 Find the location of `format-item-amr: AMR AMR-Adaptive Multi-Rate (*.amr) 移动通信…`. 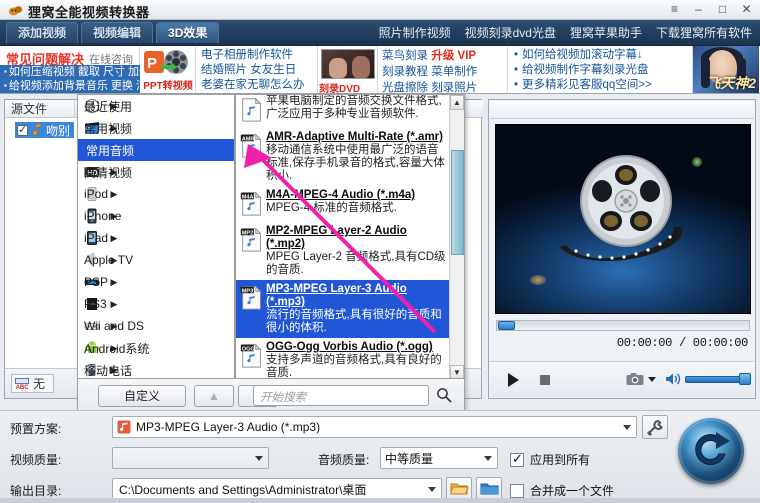

format-item-amr: AMR AMR-Adaptive Multi-Rate (*.amr) 移动通信… is located at coordinates (350, 157).